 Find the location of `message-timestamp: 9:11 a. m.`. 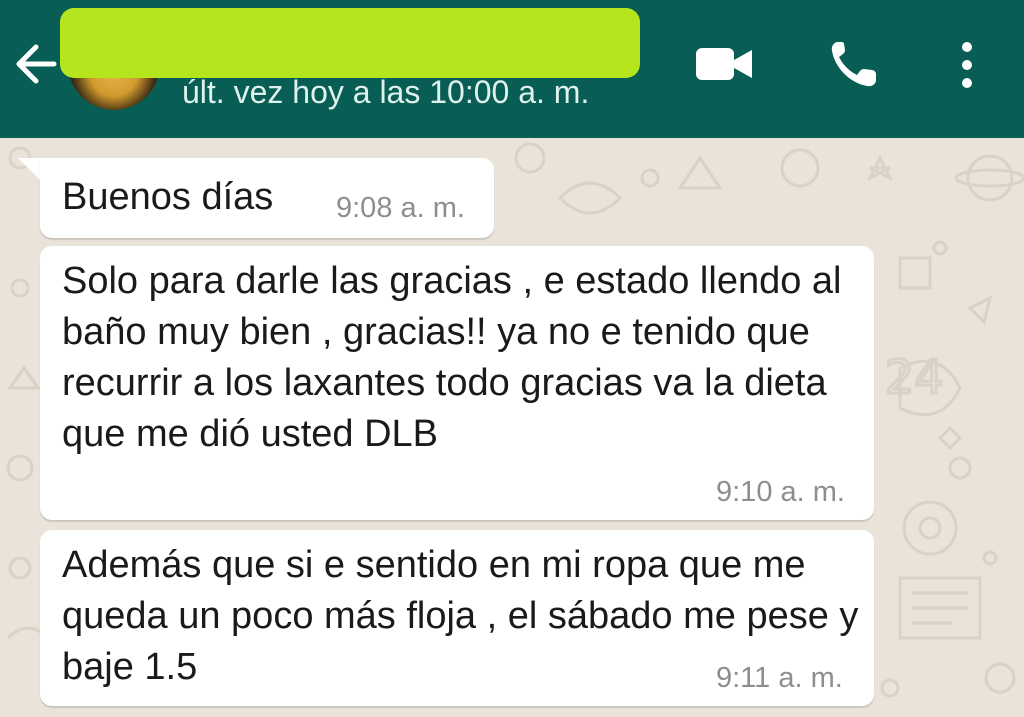

message-timestamp: 9:11 a. m. is located at coordinates (779, 678).